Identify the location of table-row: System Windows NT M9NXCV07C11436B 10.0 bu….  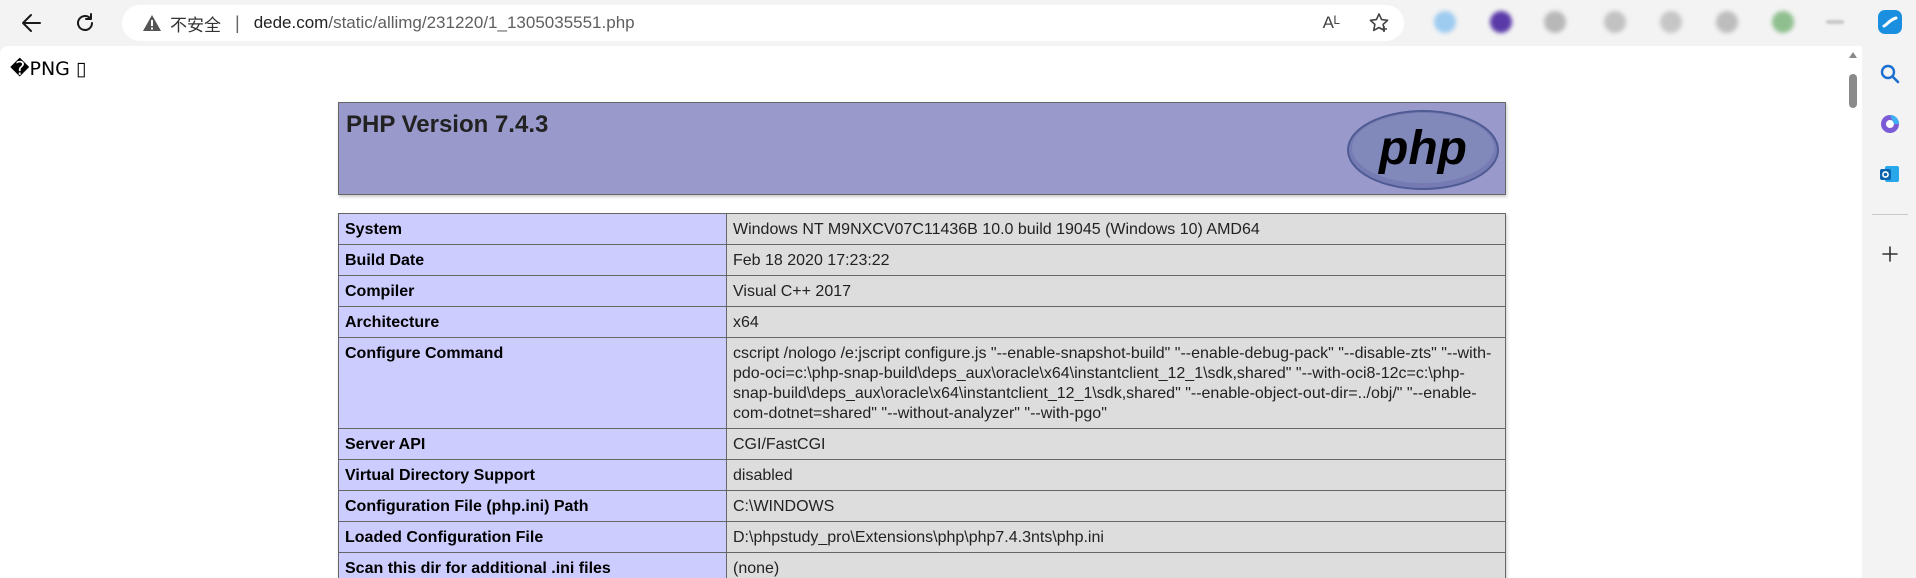
(922, 229).